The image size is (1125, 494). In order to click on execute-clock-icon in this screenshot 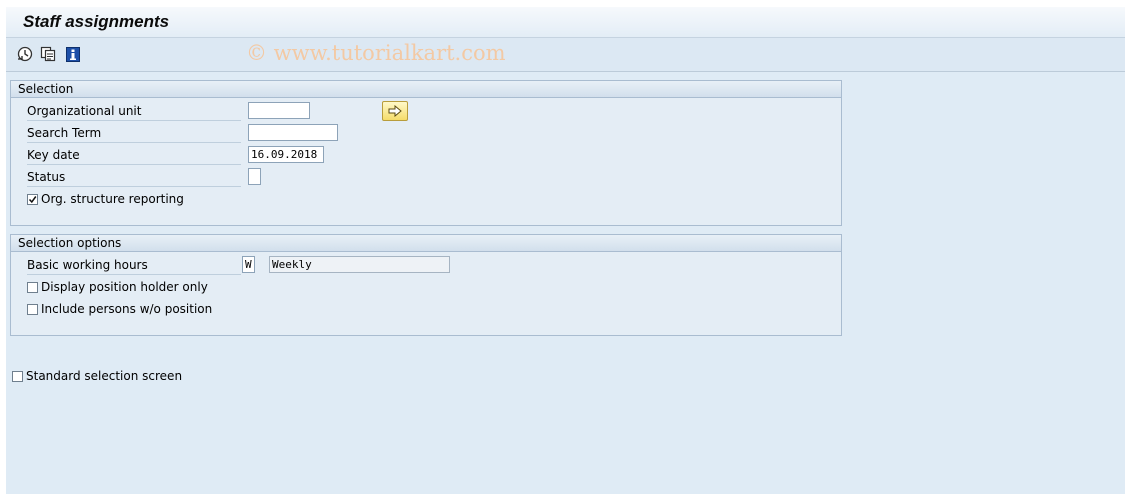, I will do `click(25, 54)`.